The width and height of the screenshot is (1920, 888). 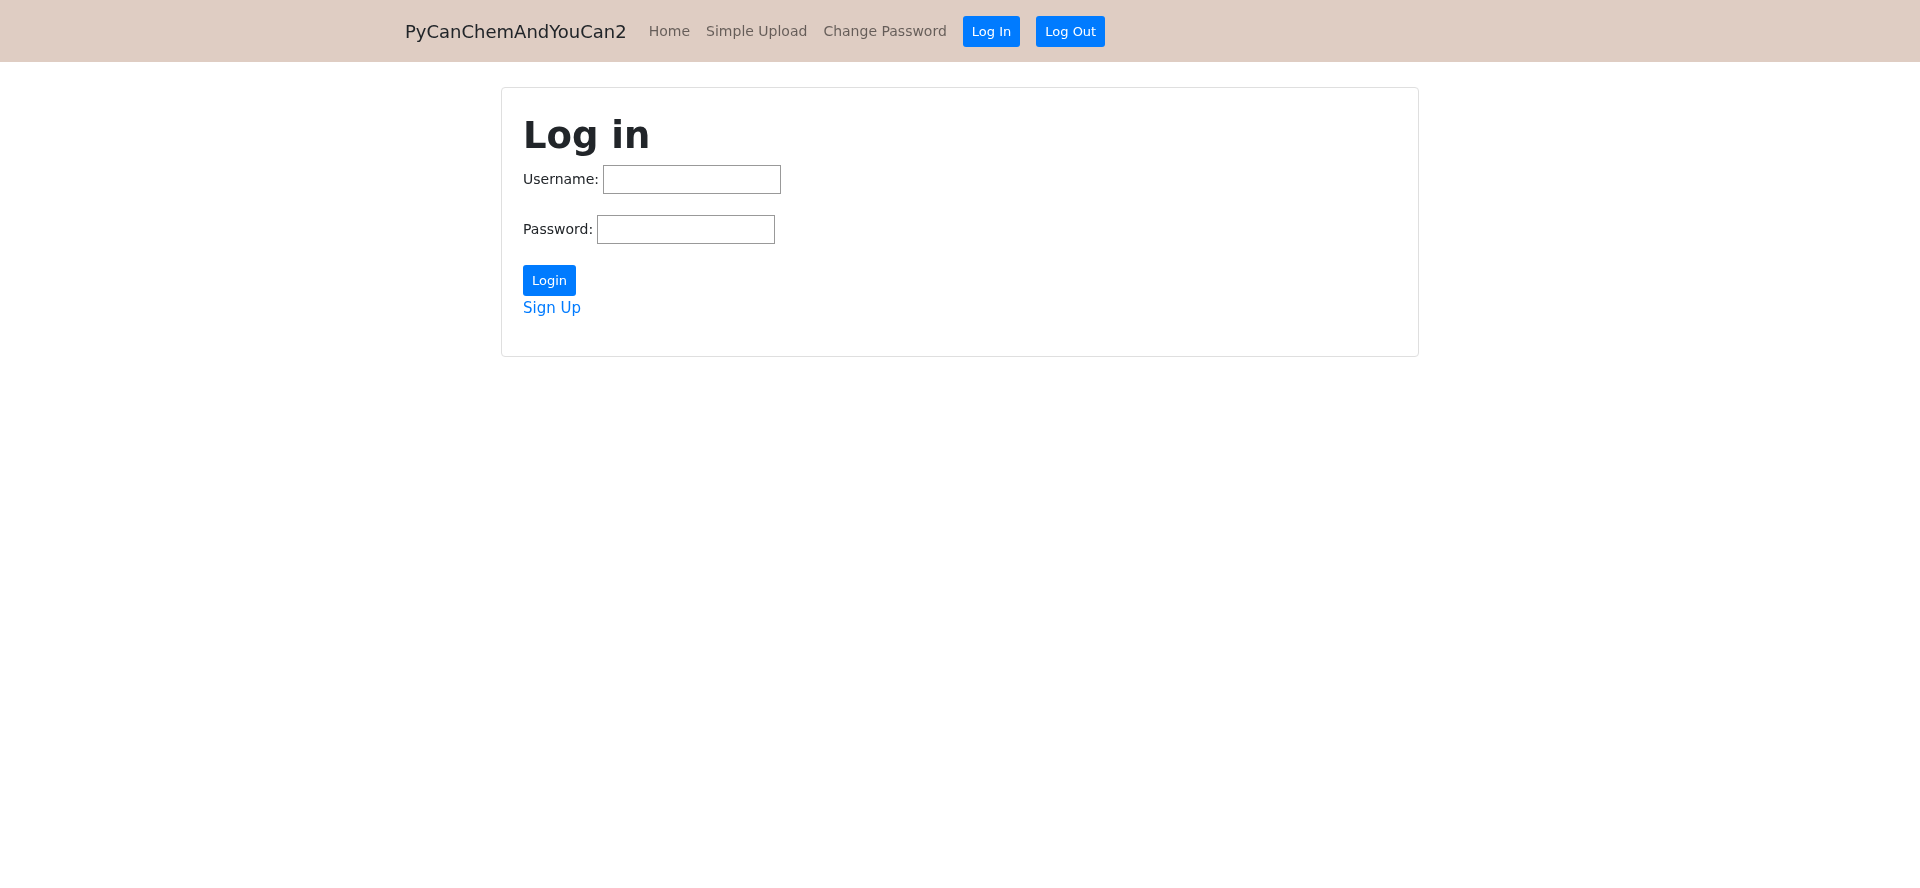 What do you see at coordinates (587, 136) in the screenshot?
I see `page-title: Log in` at bounding box center [587, 136].